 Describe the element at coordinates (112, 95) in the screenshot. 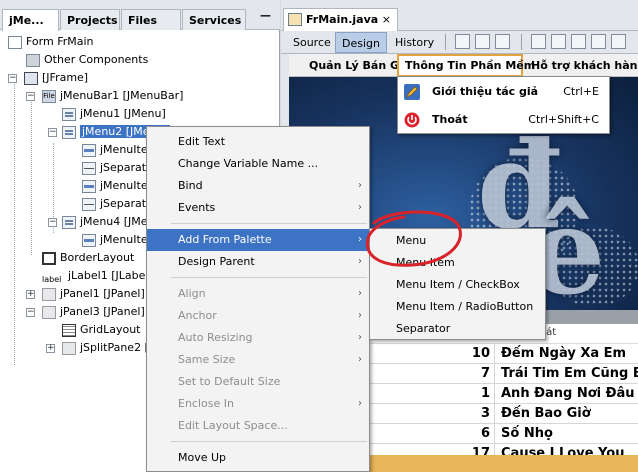

I see `tree-node-jmenubar1: File jMenuBar1 [JMenuBar]` at that location.